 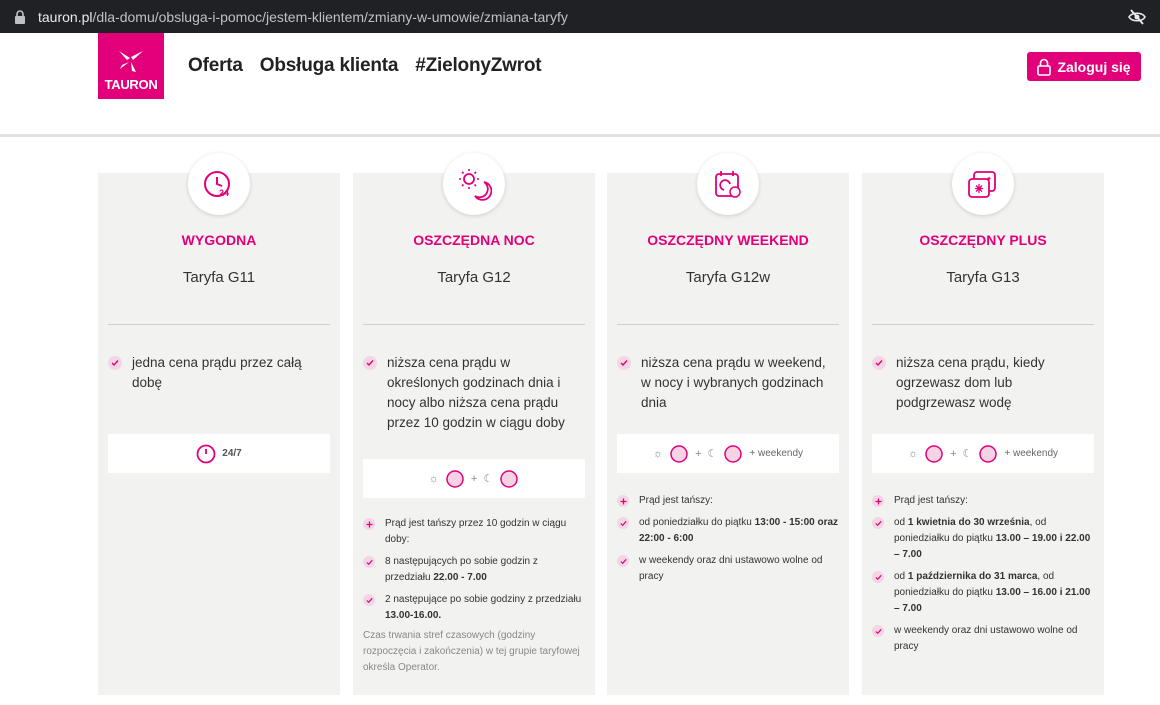 I want to click on card-subtitle: Taryfa G13, so click(x=983, y=277).